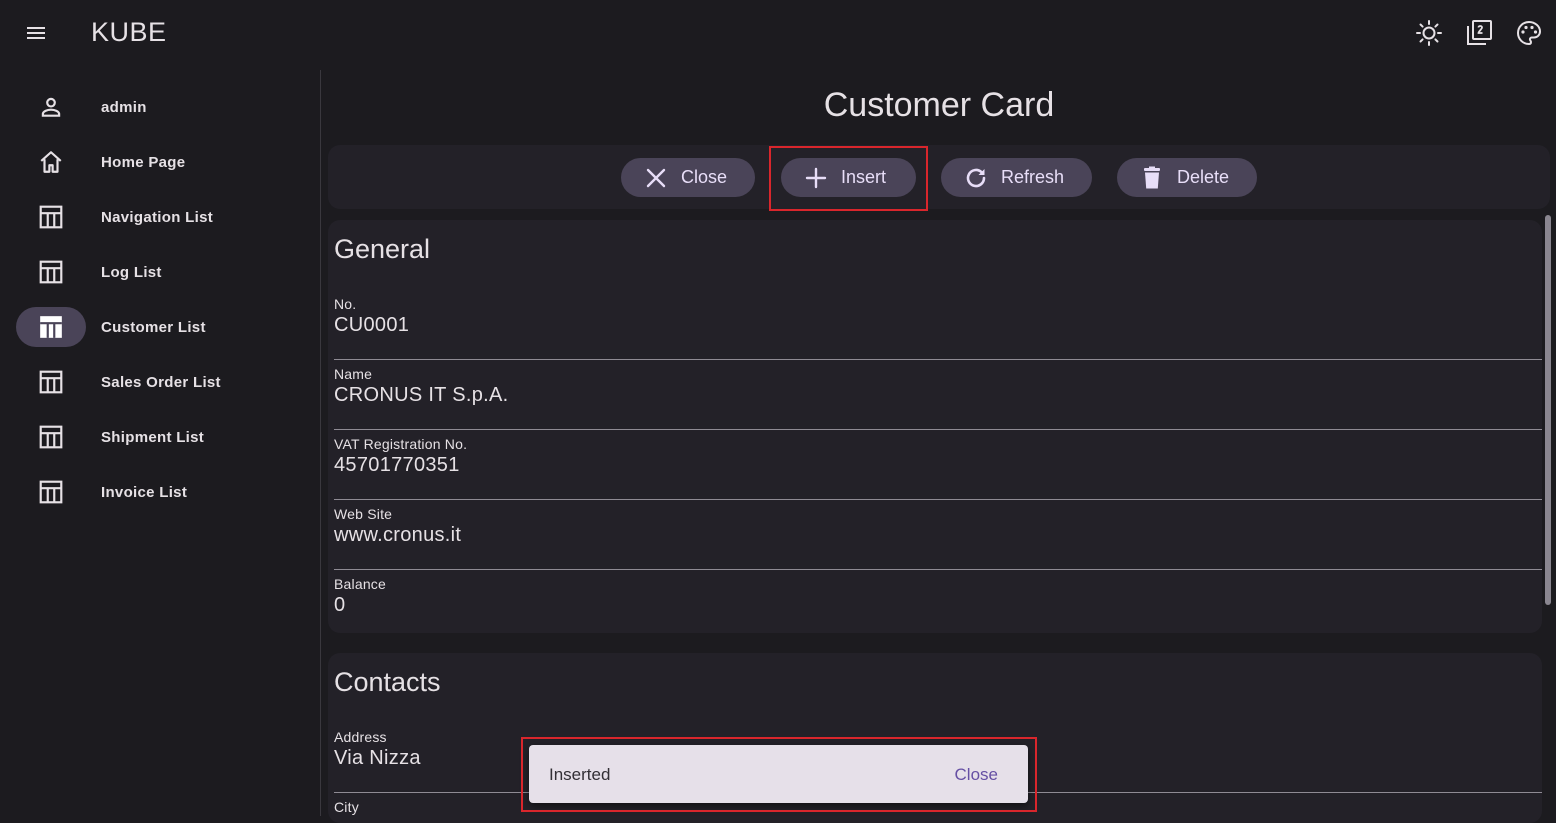 Image resolution: width=1556 pixels, height=823 pixels. What do you see at coordinates (372, 325) in the screenshot?
I see `field-value: CU0001` at bounding box center [372, 325].